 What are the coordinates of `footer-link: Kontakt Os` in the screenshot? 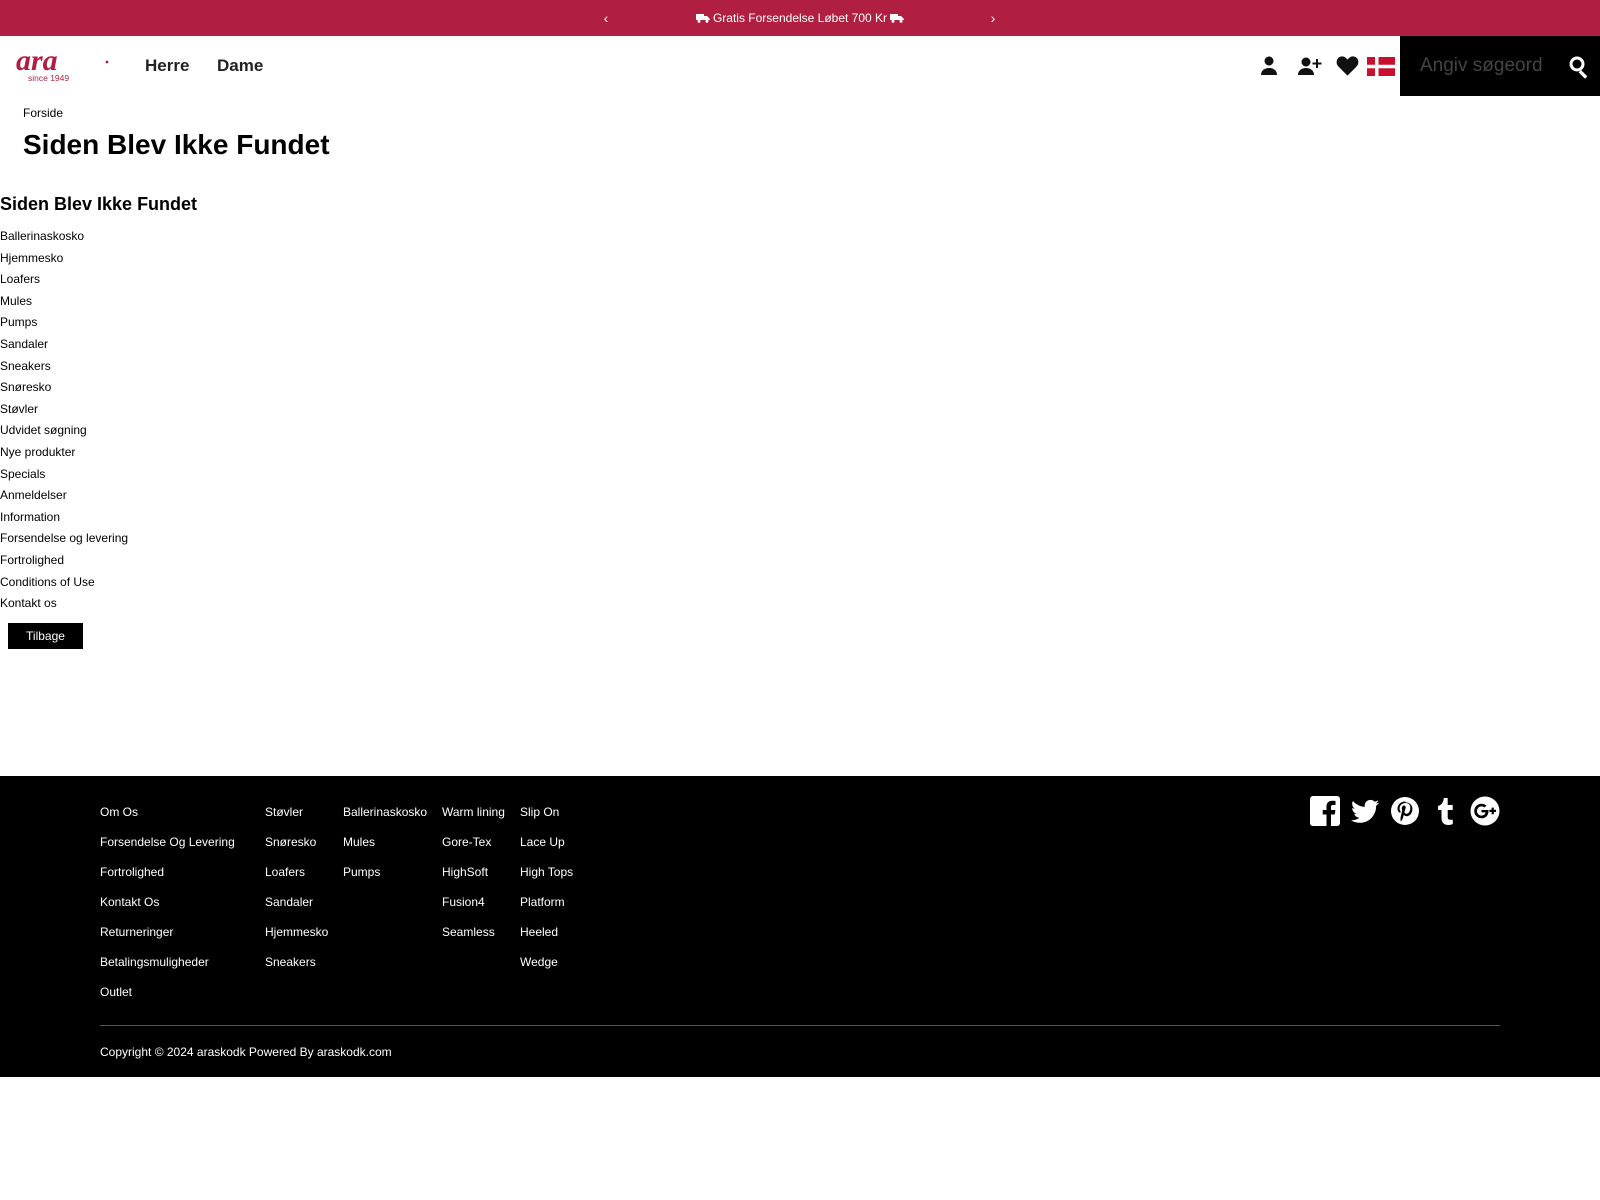 It's located at (167, 909).